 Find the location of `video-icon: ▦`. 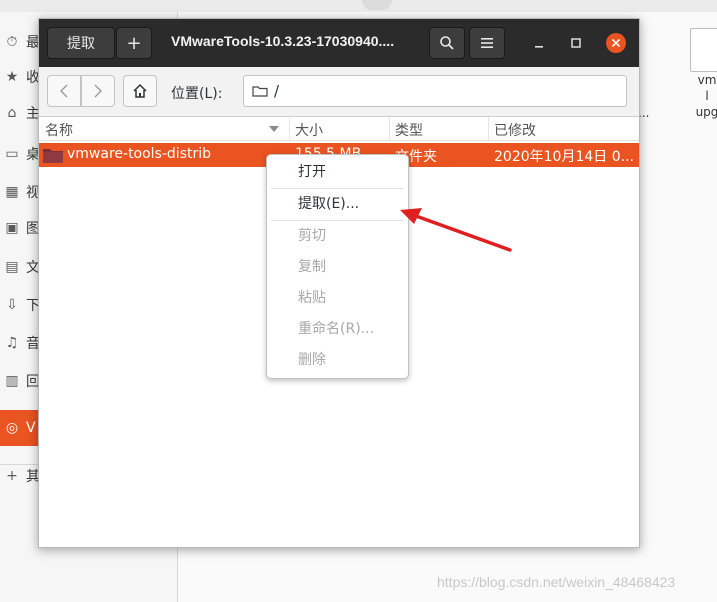

video-icon: ▦ is located at coordinates (12, 192).